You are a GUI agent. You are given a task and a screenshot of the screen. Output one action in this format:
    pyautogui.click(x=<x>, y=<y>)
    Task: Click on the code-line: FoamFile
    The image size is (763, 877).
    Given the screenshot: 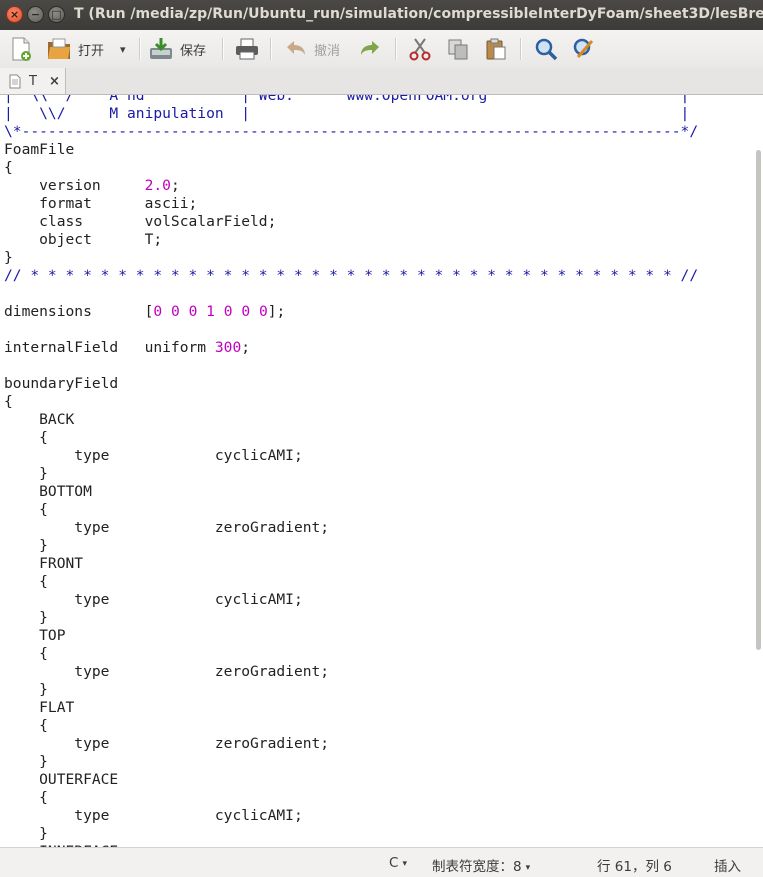 What is the action you would take?
    pyautogui.click(x=39, y=149)
    